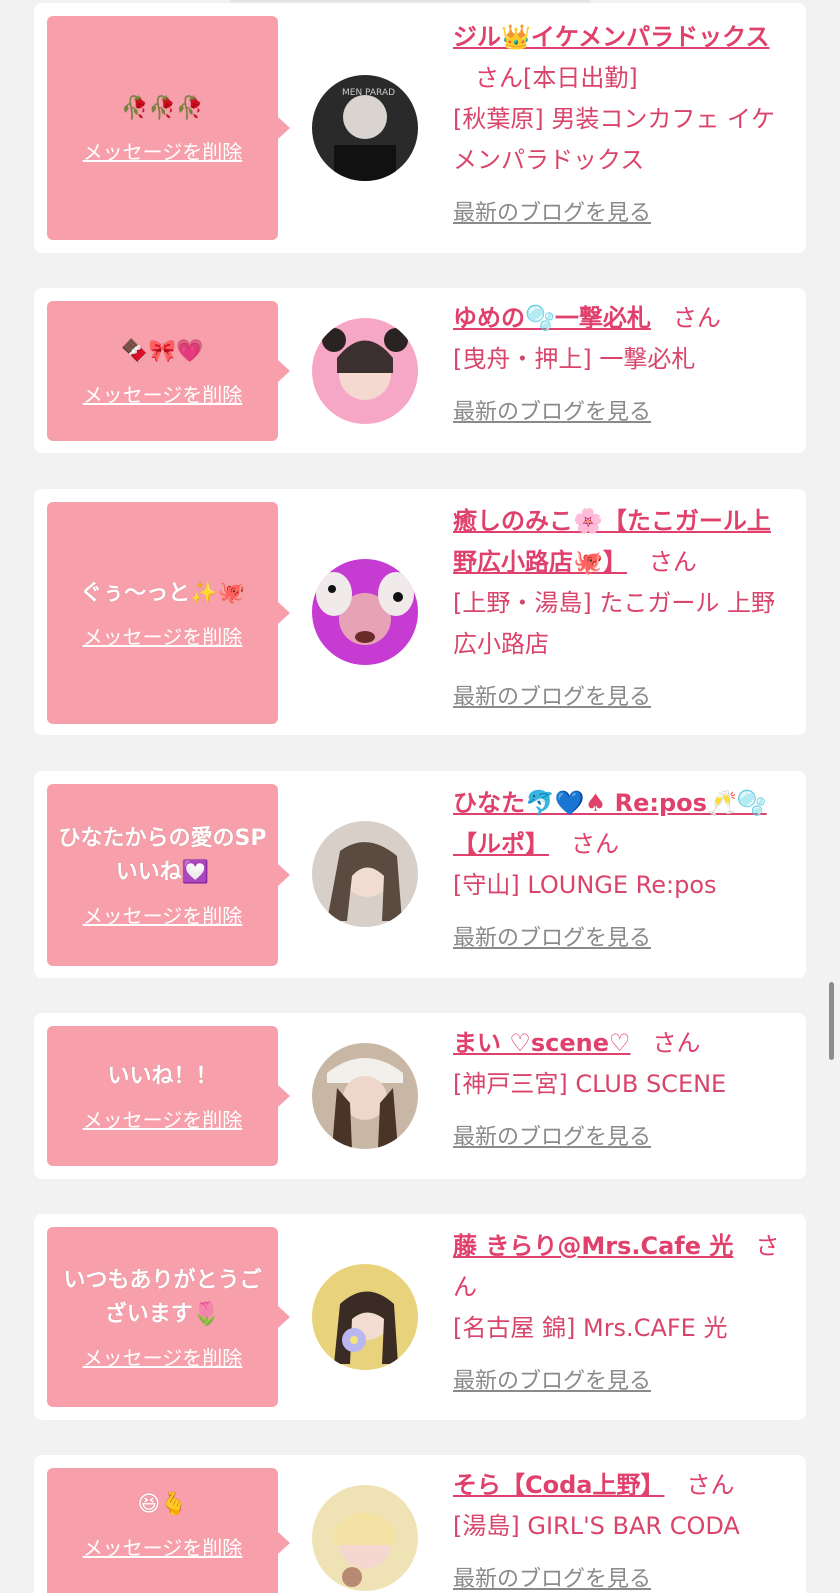 This screenshot has width=840, height=1593. I want to click on message-text: ぐぅ〜っと✨🐙, so click(162, 593).